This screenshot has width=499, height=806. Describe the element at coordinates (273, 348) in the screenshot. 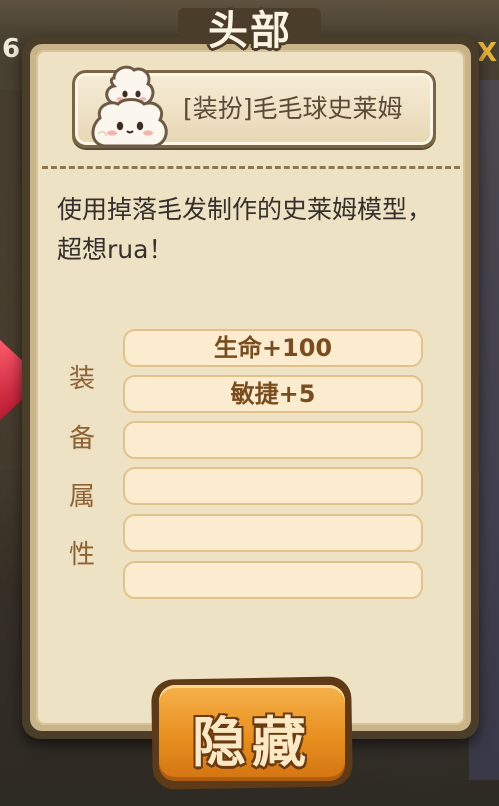

I see `attribute-slot: 生命+100` at that location.